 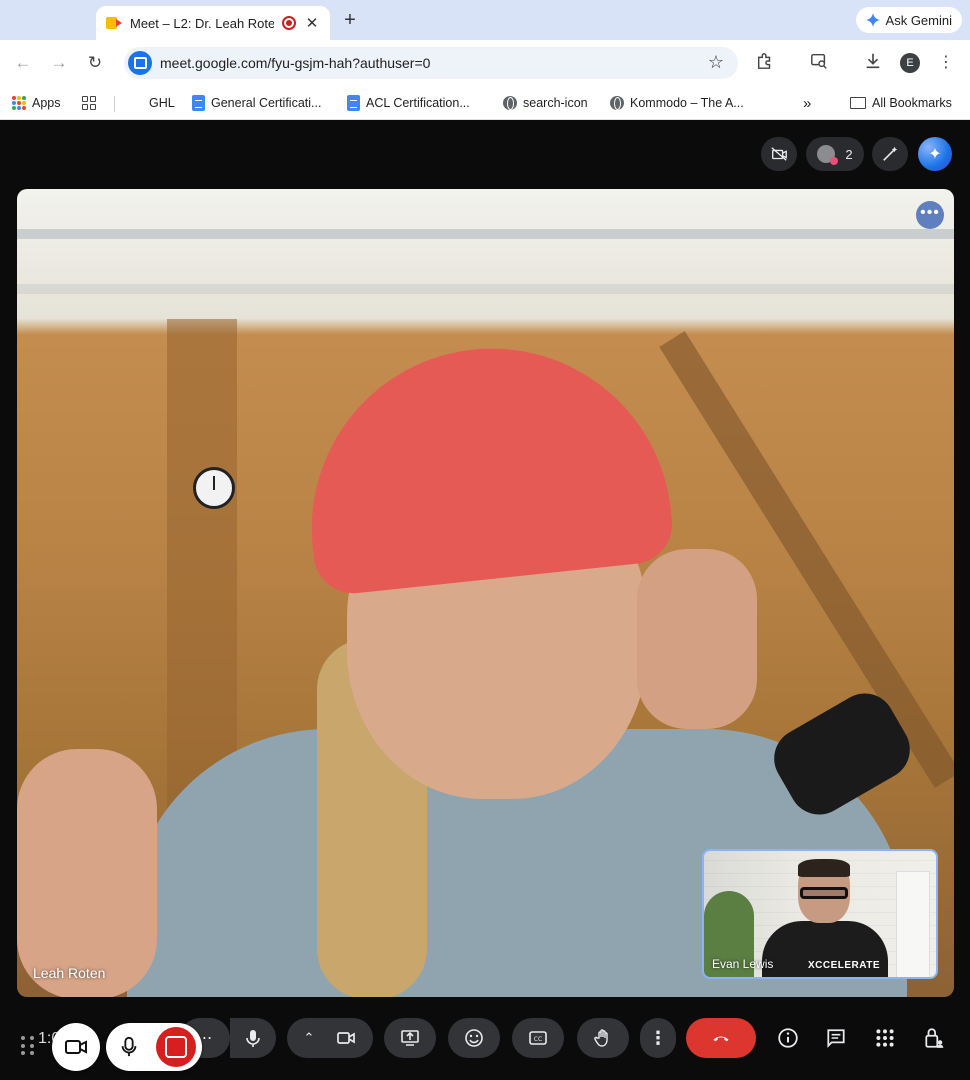 I want to click on camera-icon, so click(x=346, y=1038).